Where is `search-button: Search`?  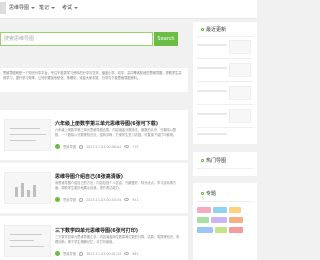 search-button: Search is located at coordinates (166, 39).